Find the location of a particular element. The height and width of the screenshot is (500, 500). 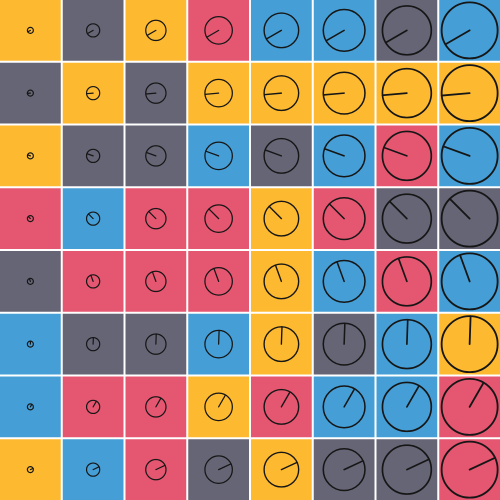

tile-r3-c4 is located at coordinates (218, 156).